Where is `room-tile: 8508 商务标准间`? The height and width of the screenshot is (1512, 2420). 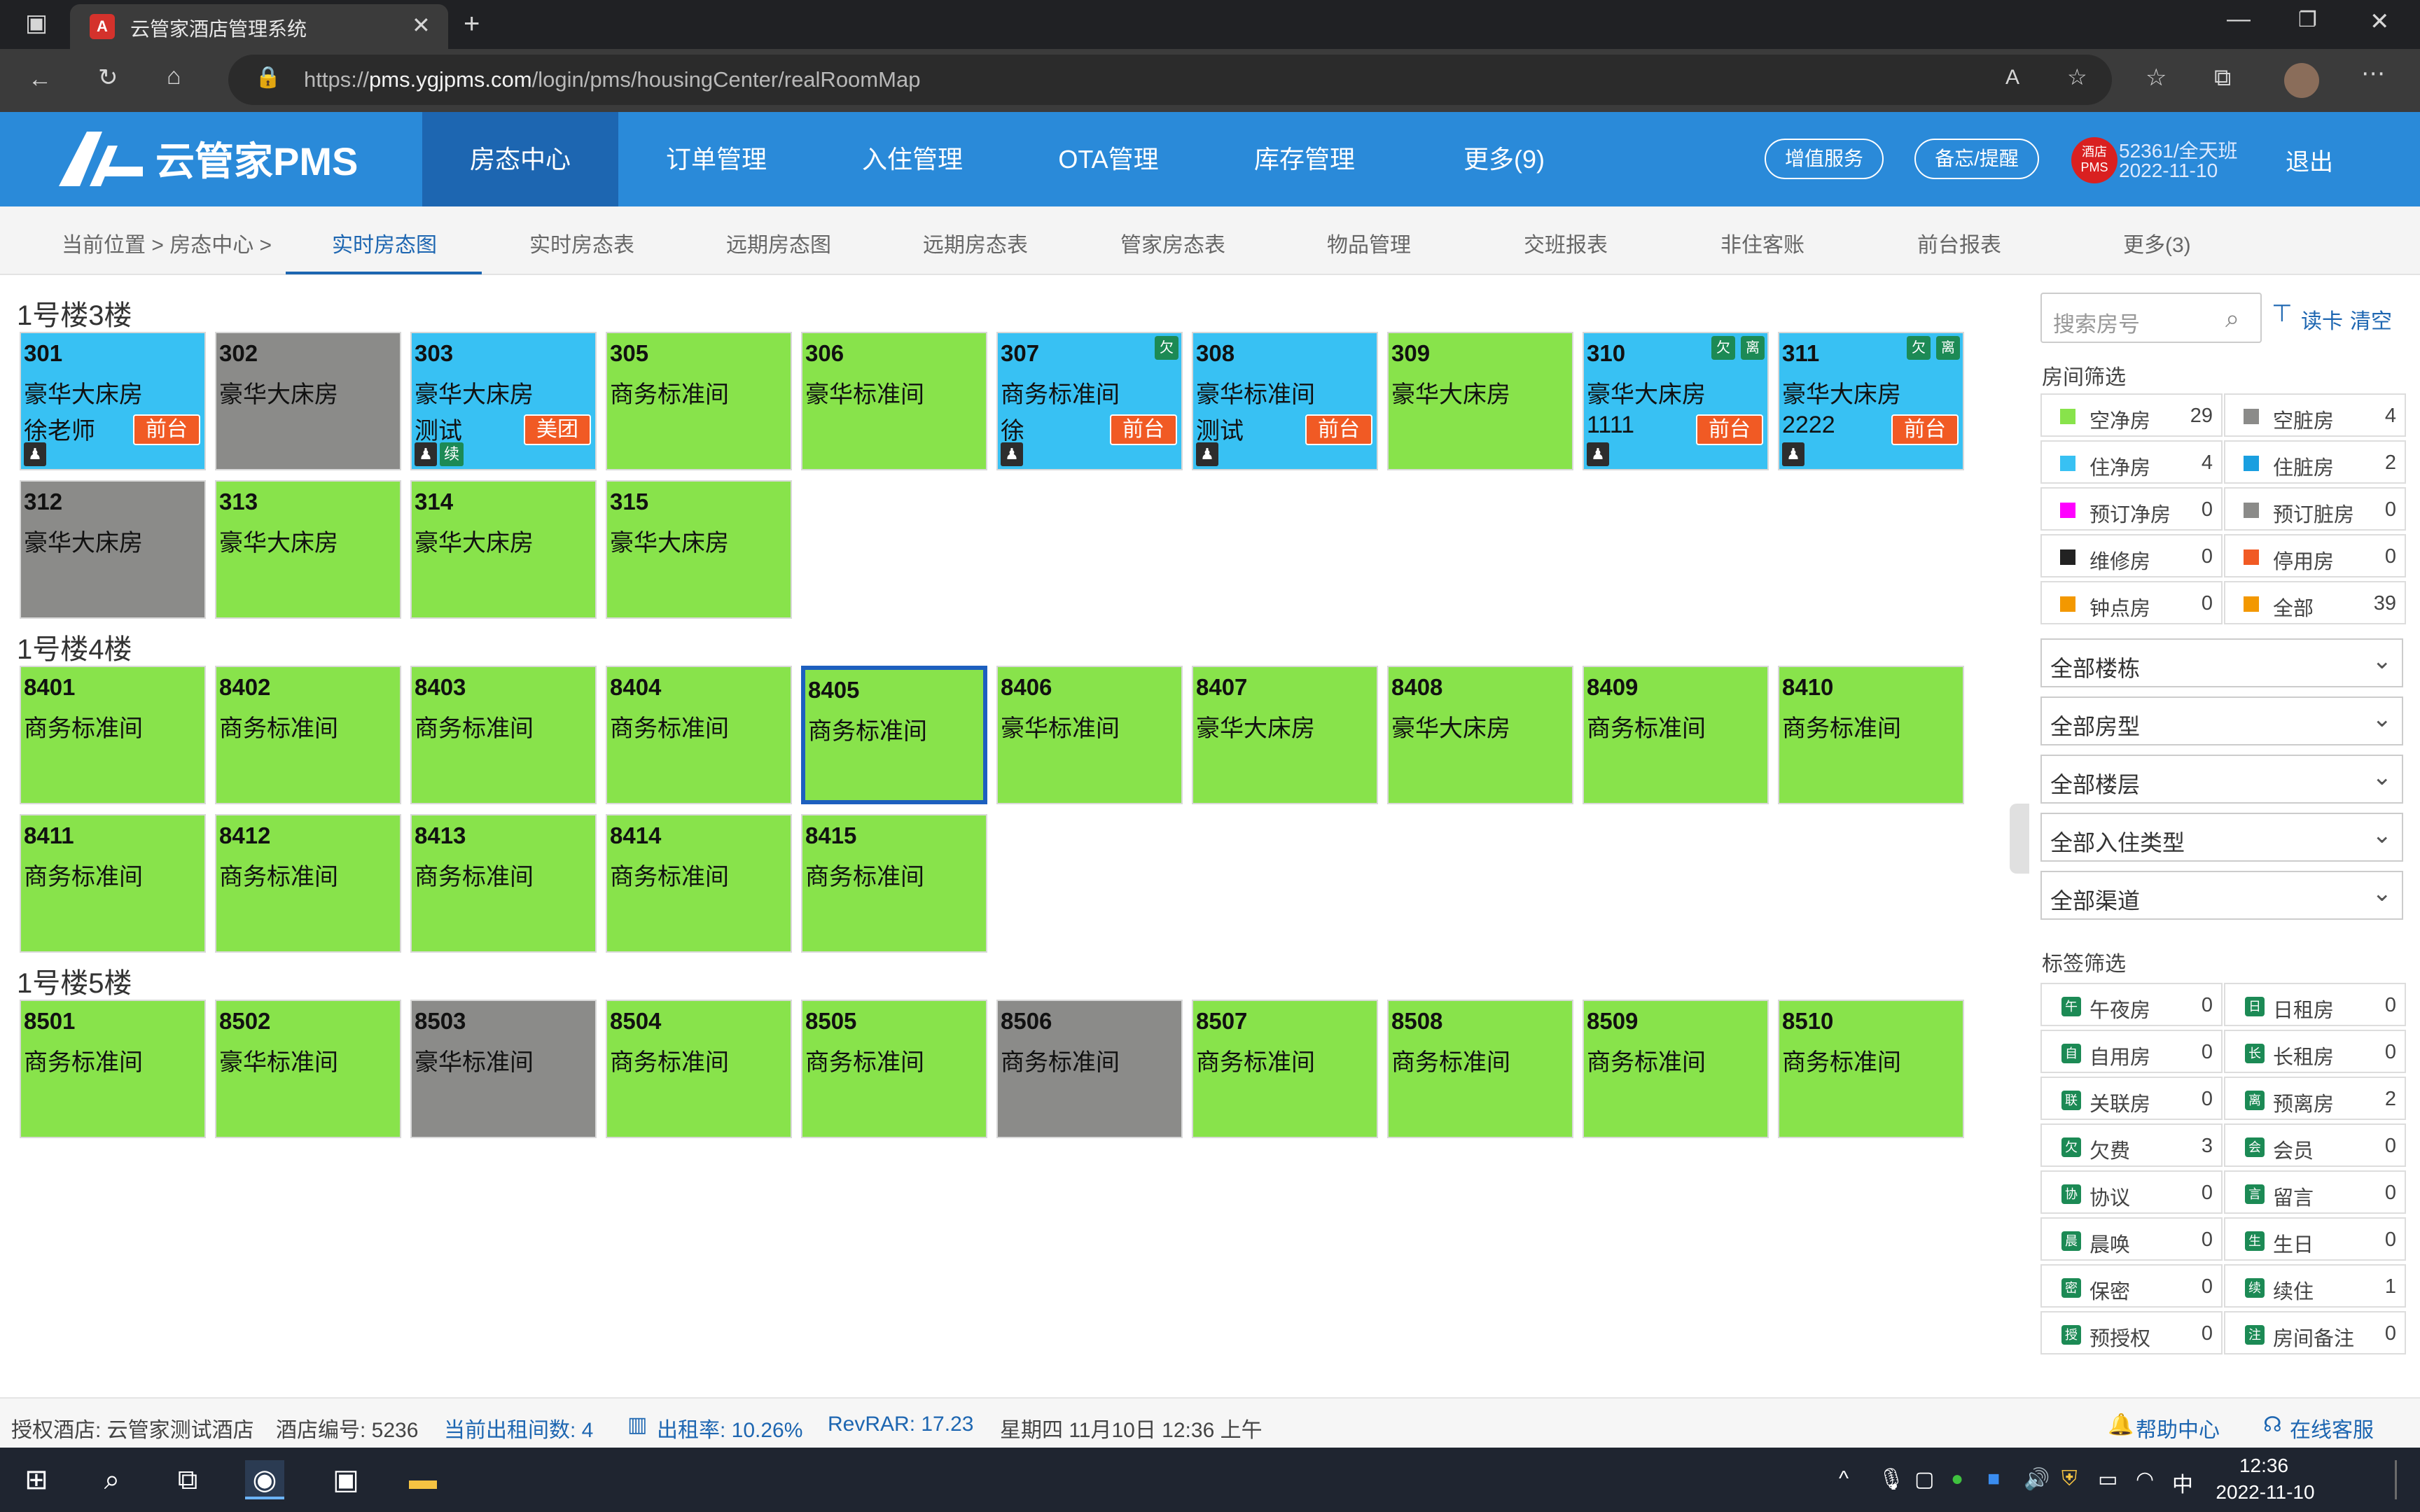 room-tile: 8508 商务标准间 is located at coordinates (1480, 1069).